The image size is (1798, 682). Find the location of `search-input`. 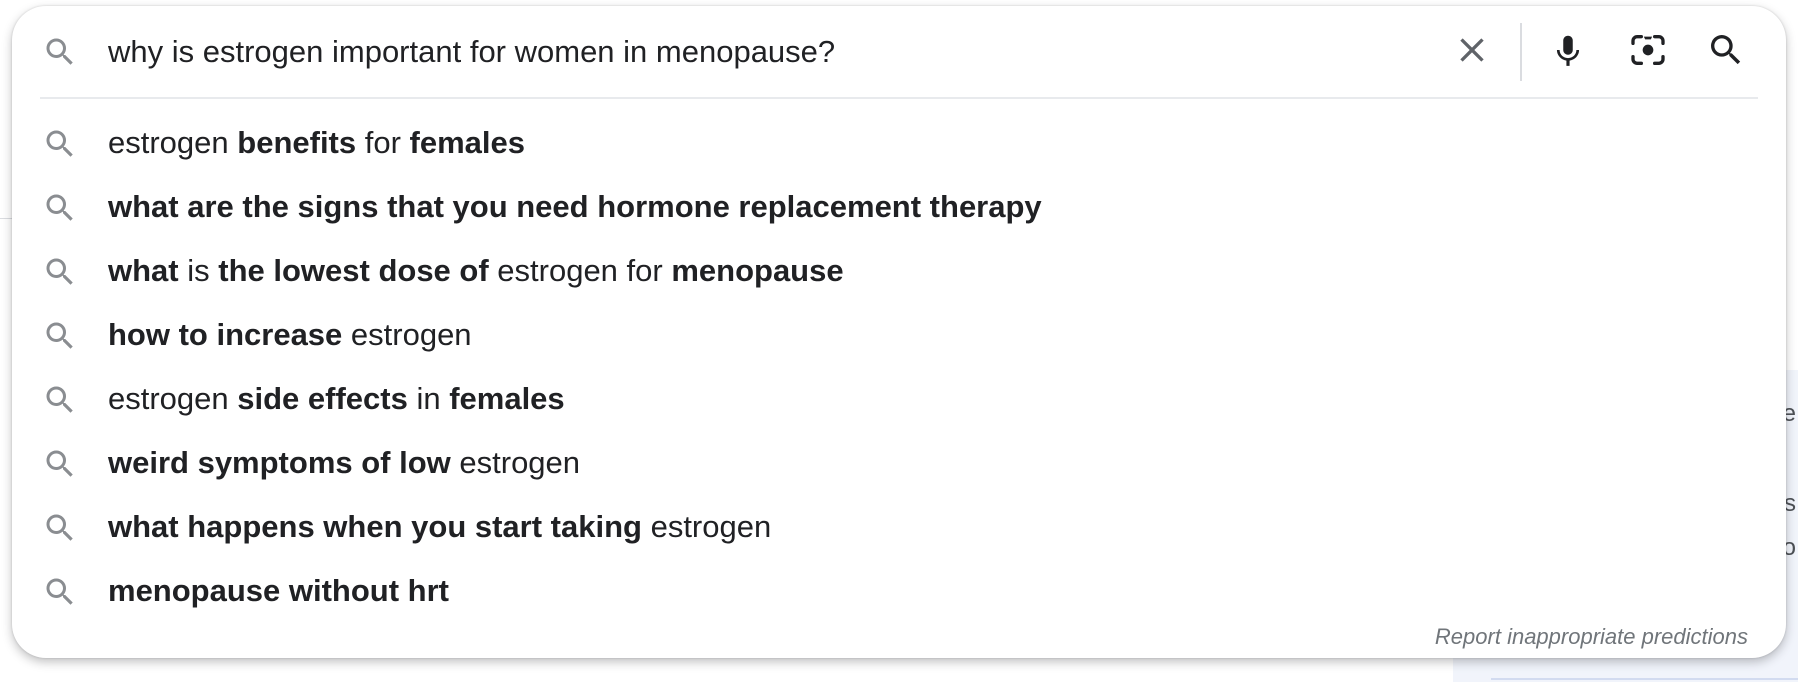

search-input is located at coordinates (758, 52).